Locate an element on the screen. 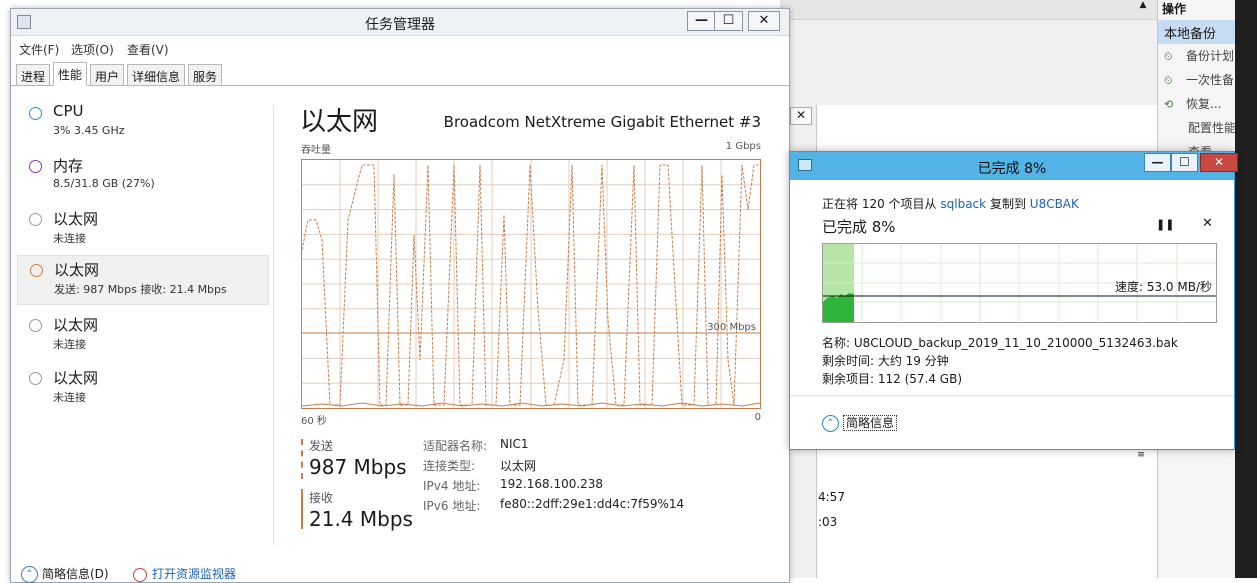  send-indicator is located at coordinates (302, 459).